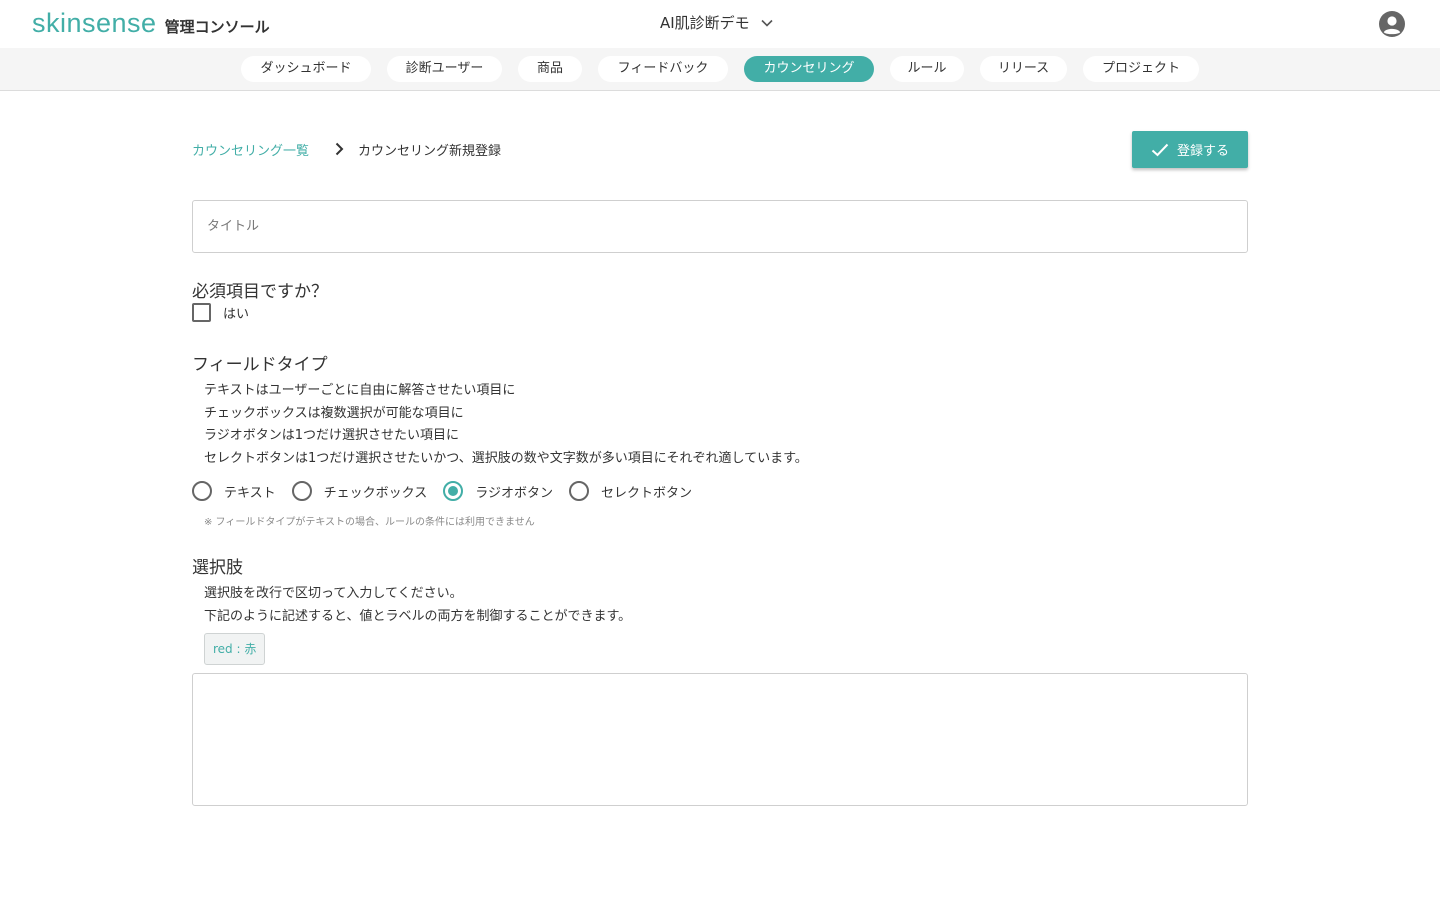 Image resolution: width=1440 pixels, height=900 pixels. I want to click on nav-tab-projects: プロジェクト, so click(1141, 69).